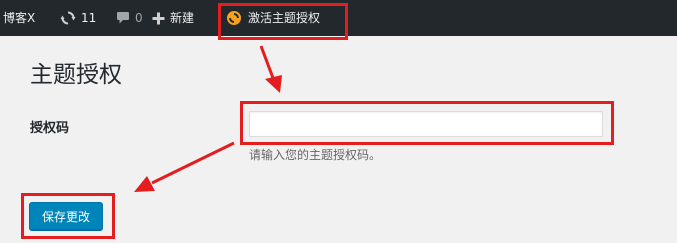  What do you see at coordinates (158, 18) in the screenshot?
I see `plus-icon` at bounding box center [158, 18].